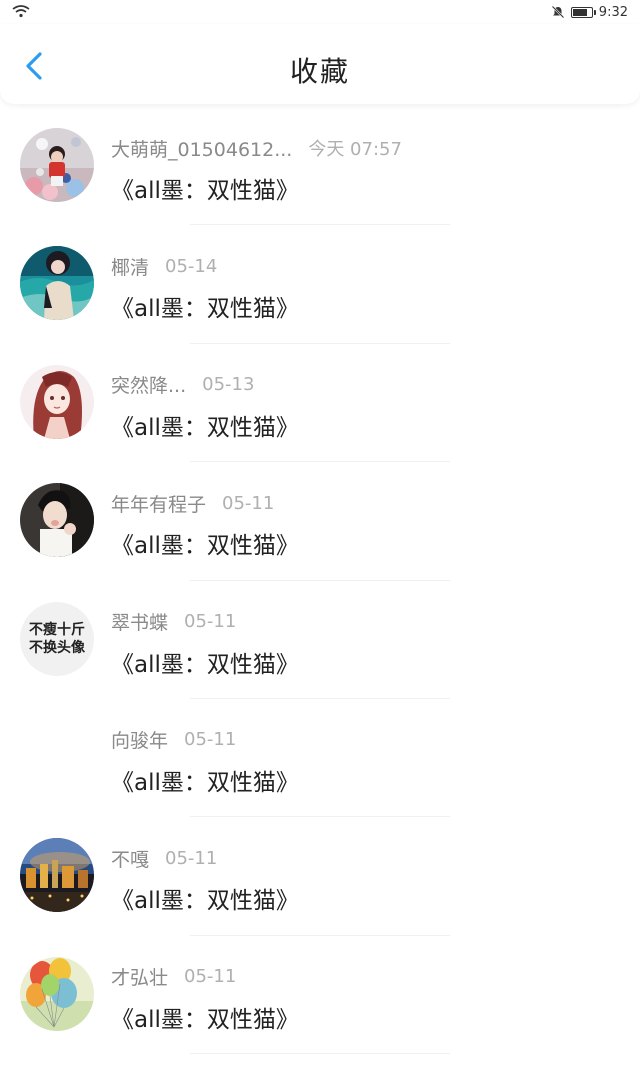 This screenshot has width=640, height=1067. What do you see at coordinates (21, 11) in the screenshot?
I see `wifi-icon` at bounding box center [21, 11].